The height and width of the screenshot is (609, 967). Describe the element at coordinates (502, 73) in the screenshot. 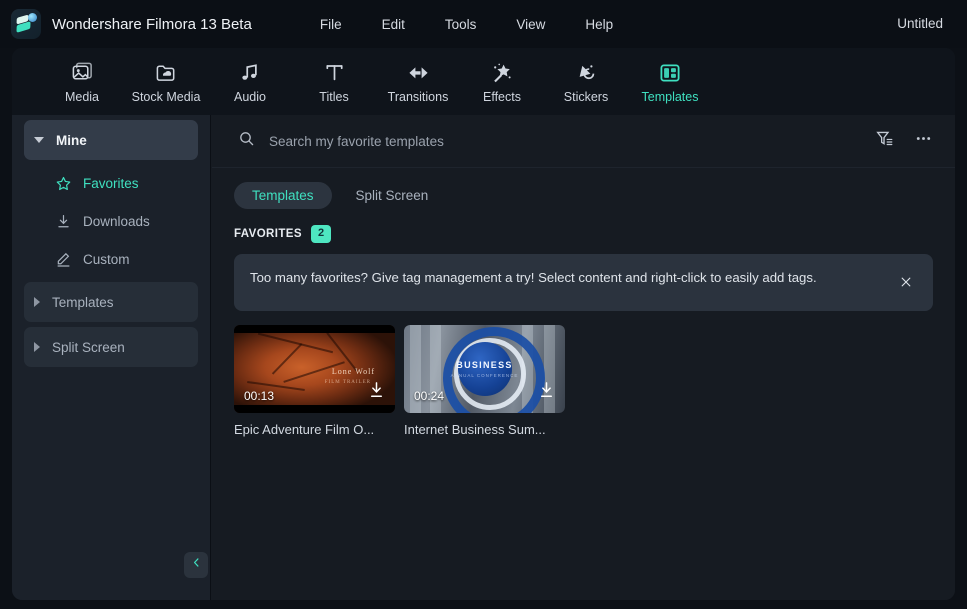

I see `effects-wand-icon` at that location.